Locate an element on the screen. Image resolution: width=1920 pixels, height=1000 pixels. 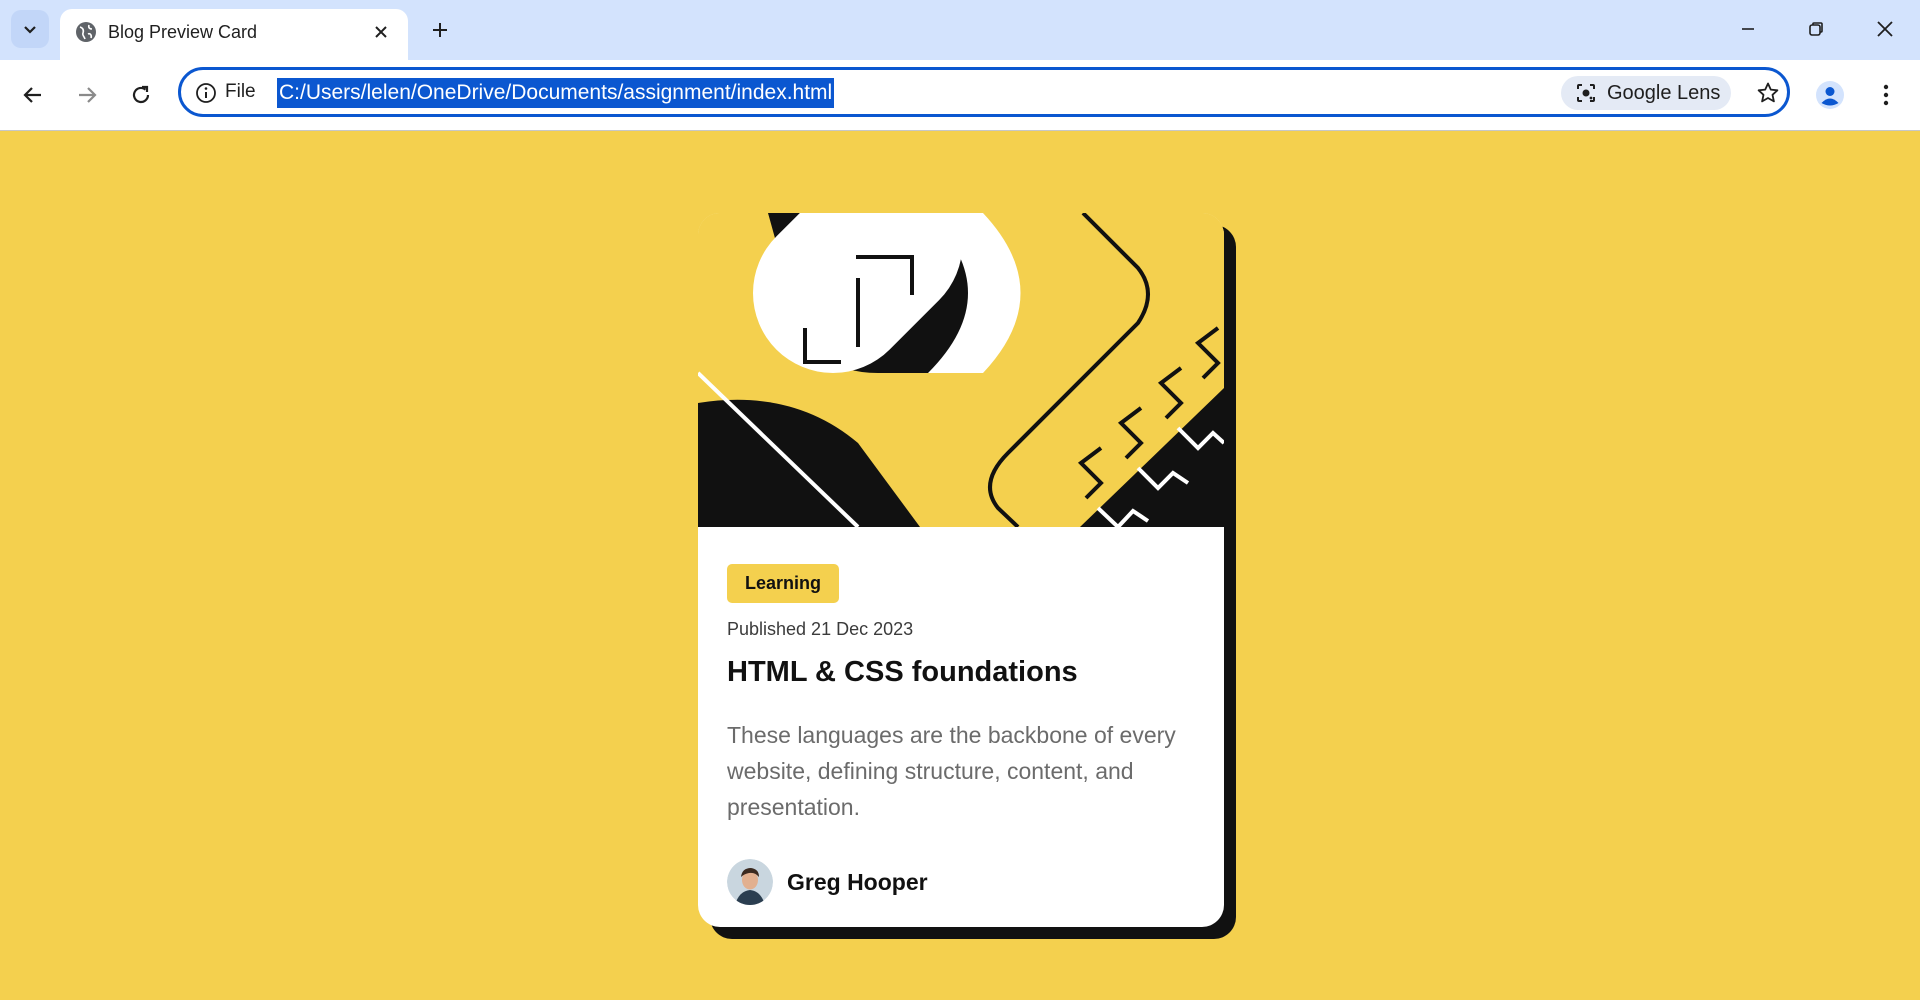
published-date: Published 21 Dec 2023 is located at coordinates (820, 629).